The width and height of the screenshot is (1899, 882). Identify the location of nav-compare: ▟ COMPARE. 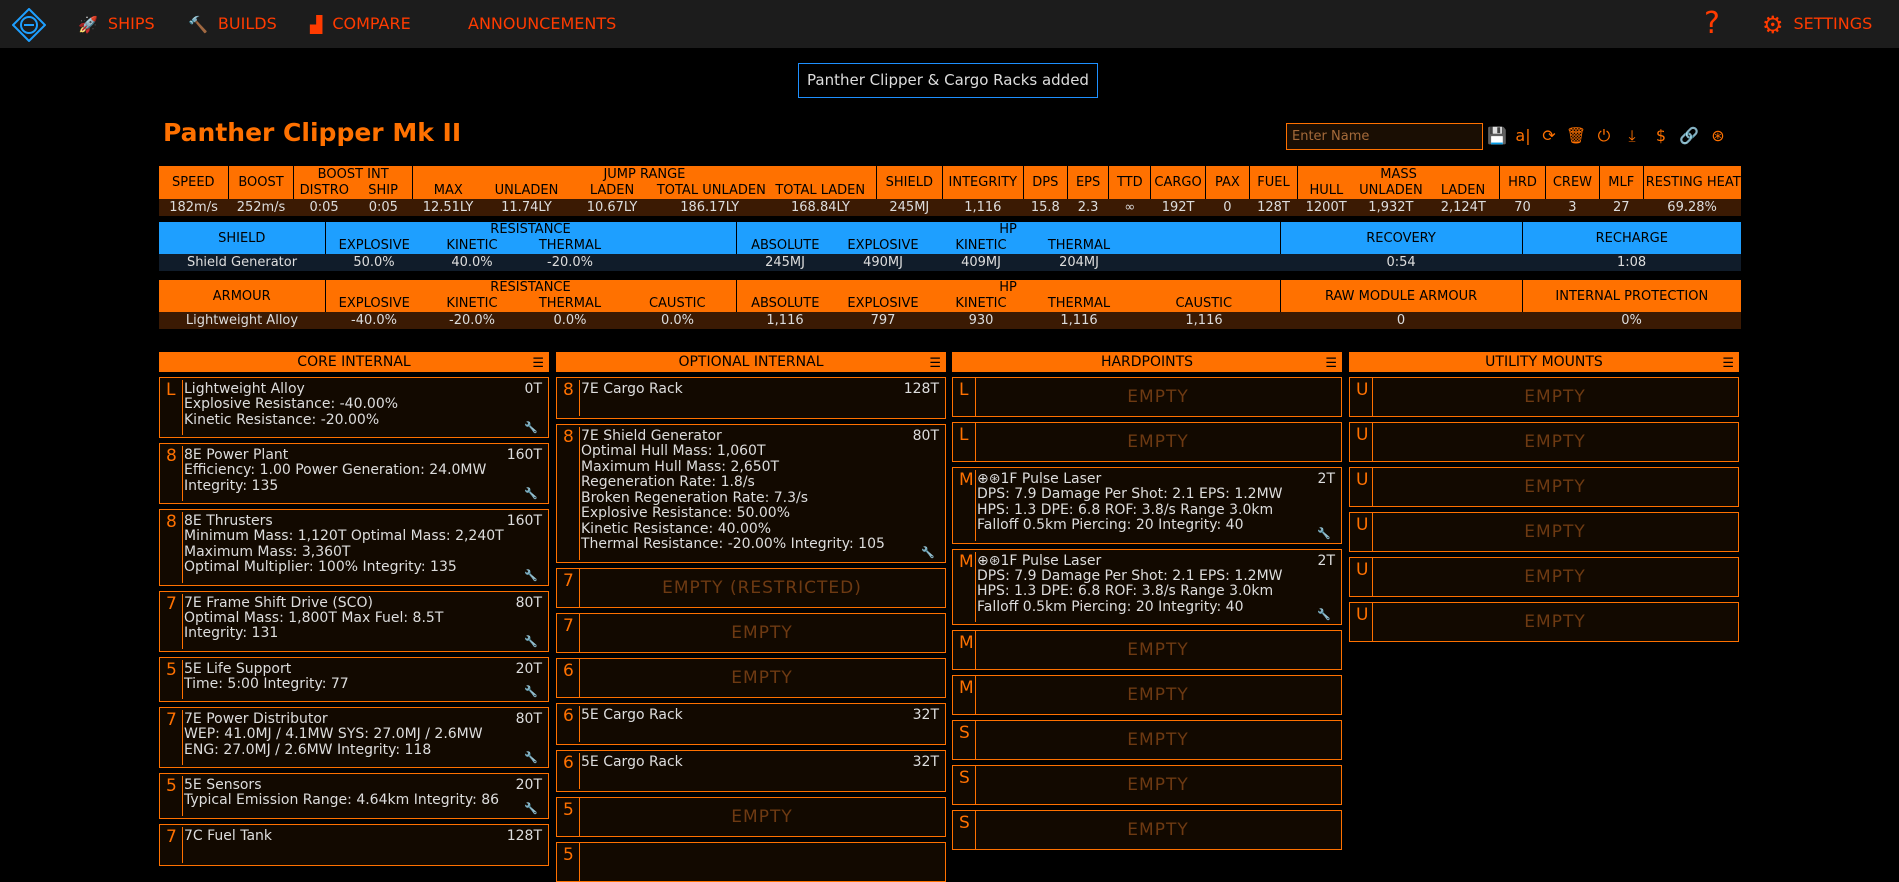
(360, 24).